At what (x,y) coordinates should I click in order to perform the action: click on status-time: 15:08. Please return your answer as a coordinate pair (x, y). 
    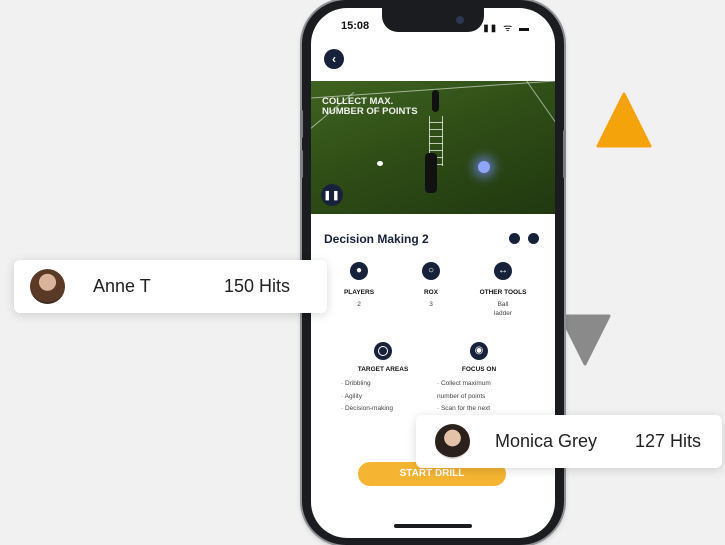
    Looking at the image, I should click on (355, 26).